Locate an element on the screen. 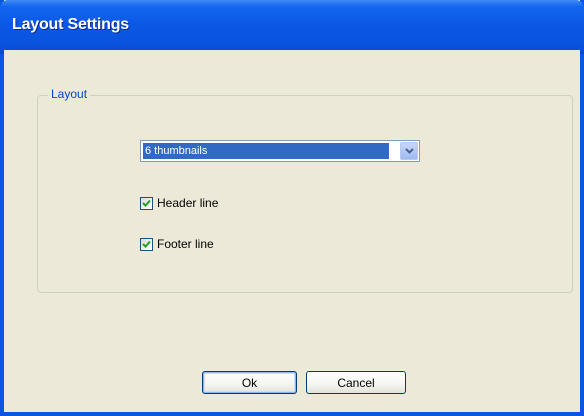 The width and height of the screenshot is (584, 416). dropdown-button is located at coordinates (409, 151).